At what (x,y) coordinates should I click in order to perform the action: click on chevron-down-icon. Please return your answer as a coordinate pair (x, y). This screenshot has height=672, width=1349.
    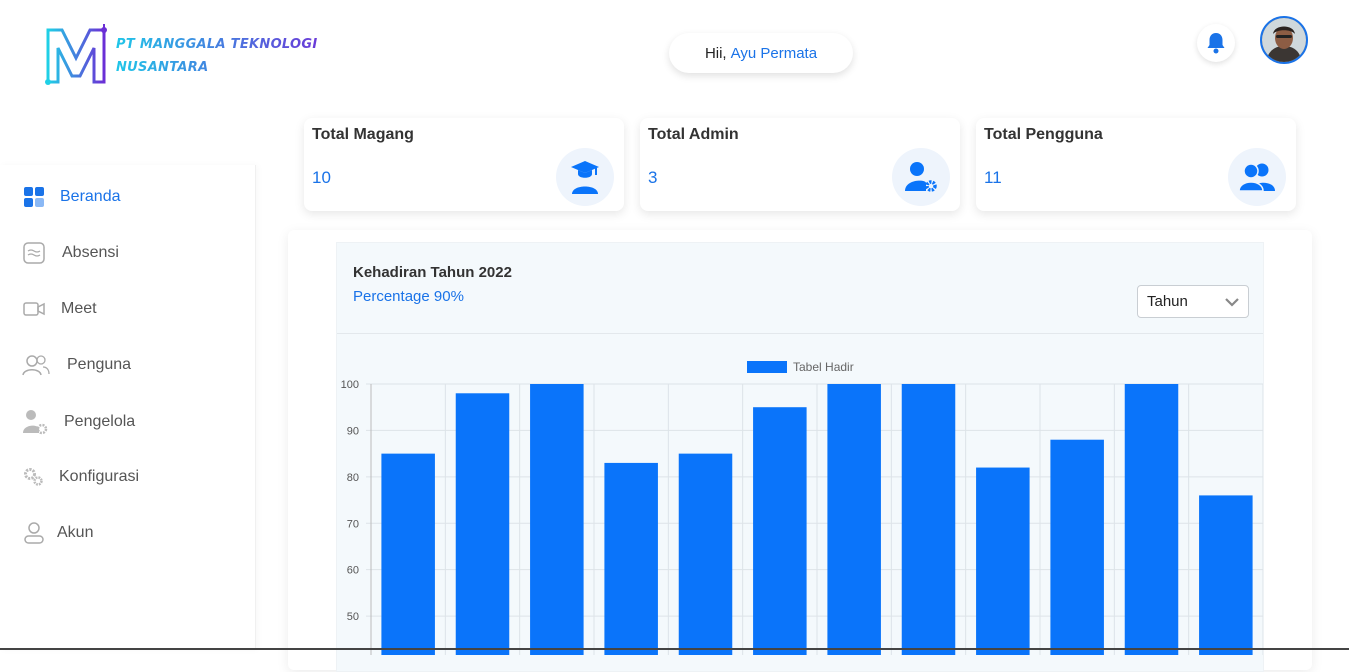
    Looking at the image, I should click on (1232, 302).